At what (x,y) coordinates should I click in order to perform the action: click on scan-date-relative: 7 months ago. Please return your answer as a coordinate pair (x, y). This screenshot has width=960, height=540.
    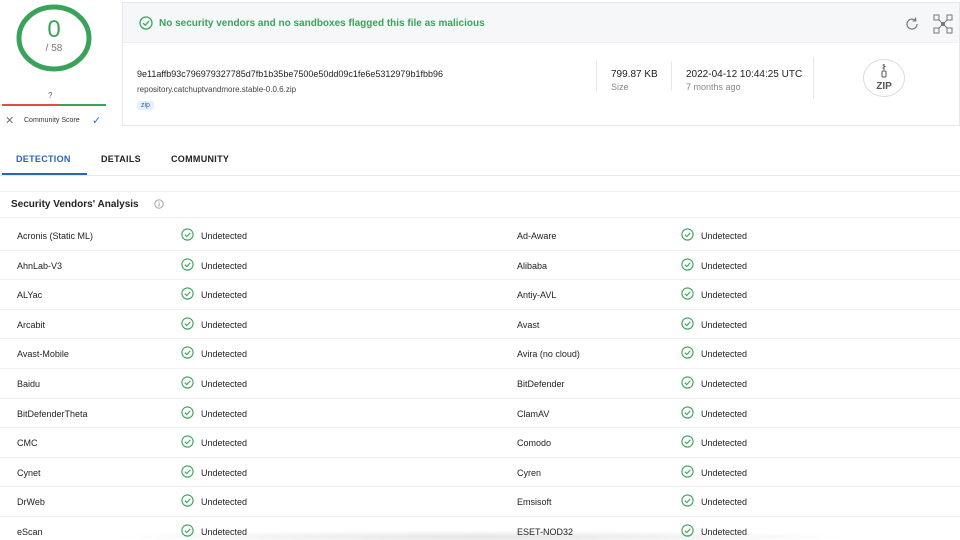
    Looking at the image, I should click on (713, 87).